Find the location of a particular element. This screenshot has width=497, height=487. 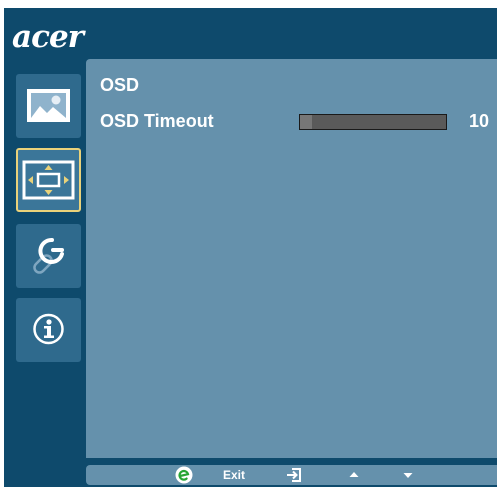

sidebar-item-picture is located at coordinates (48, 106).